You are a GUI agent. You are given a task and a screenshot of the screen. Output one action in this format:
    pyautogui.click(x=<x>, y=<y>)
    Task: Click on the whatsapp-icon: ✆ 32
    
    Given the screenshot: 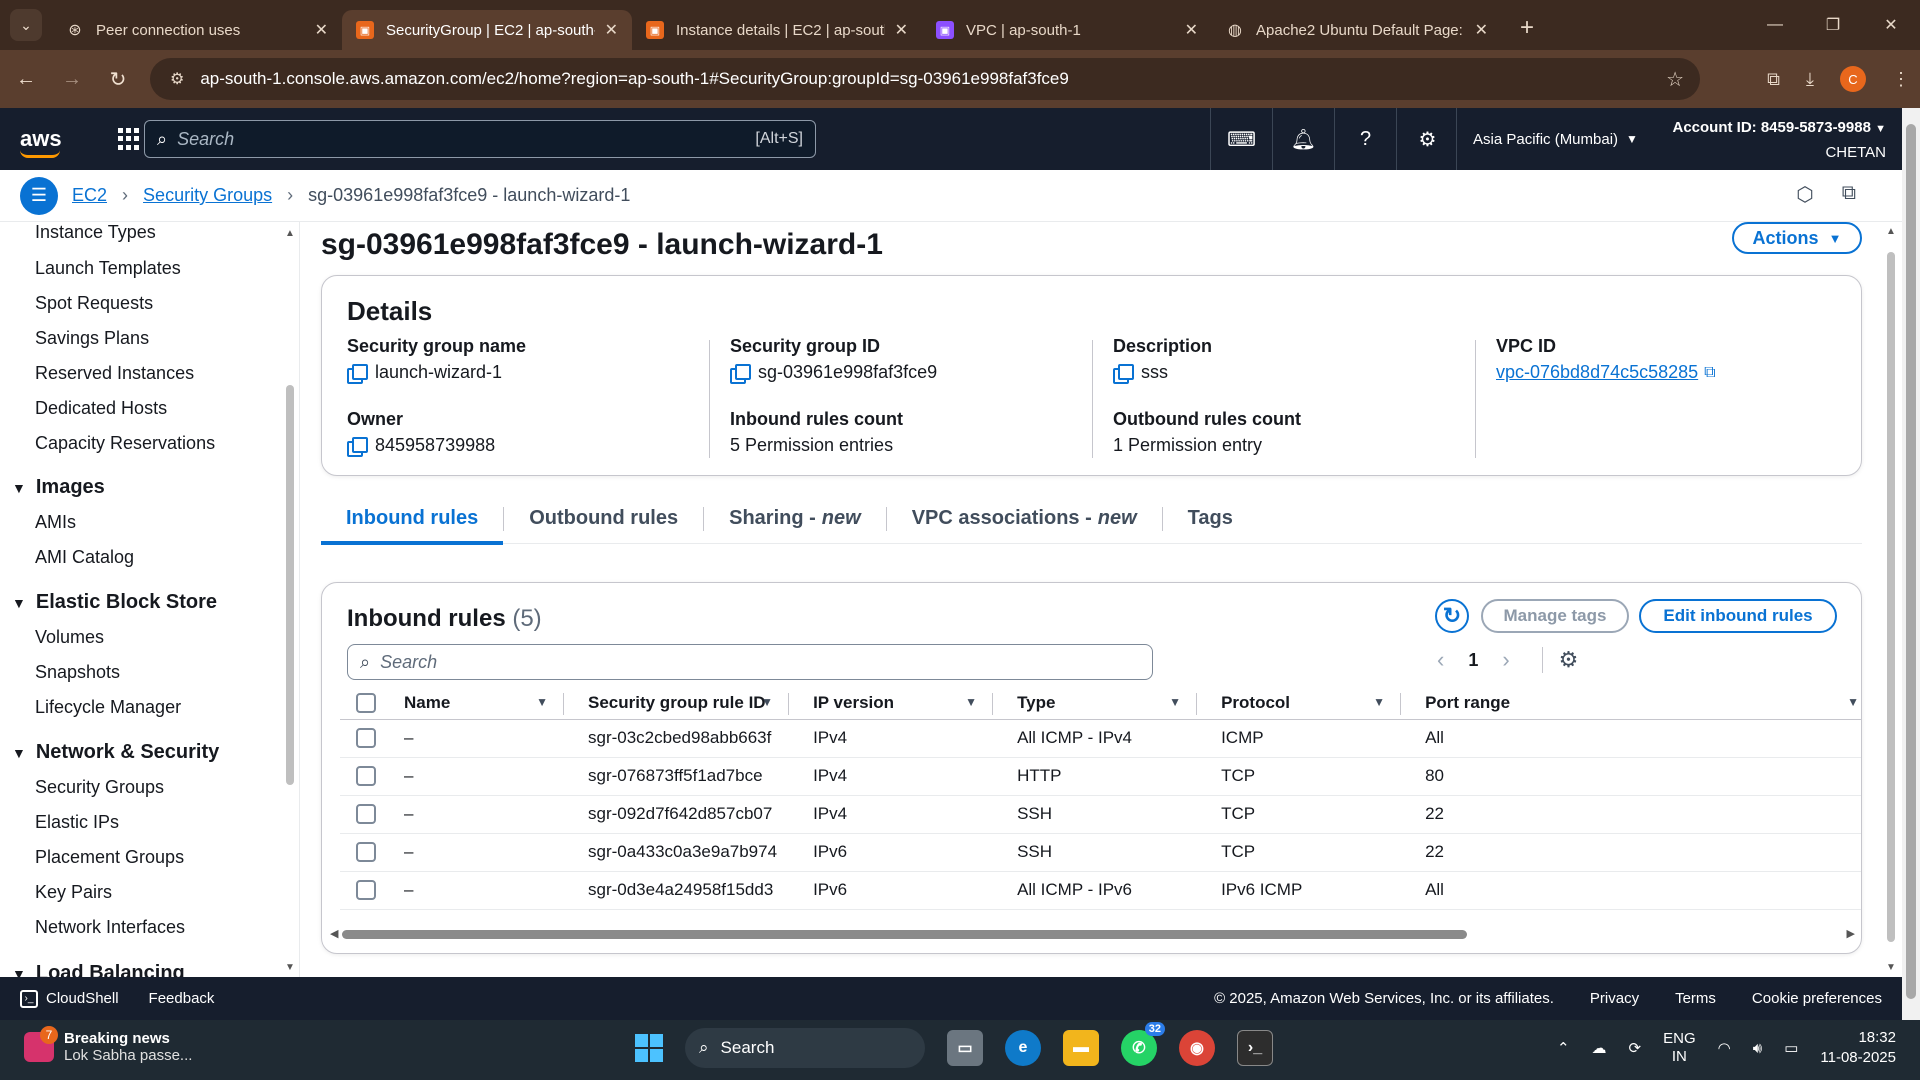 What is the action you would take?
    pyautogui.click(x=1143, y=1044)
    